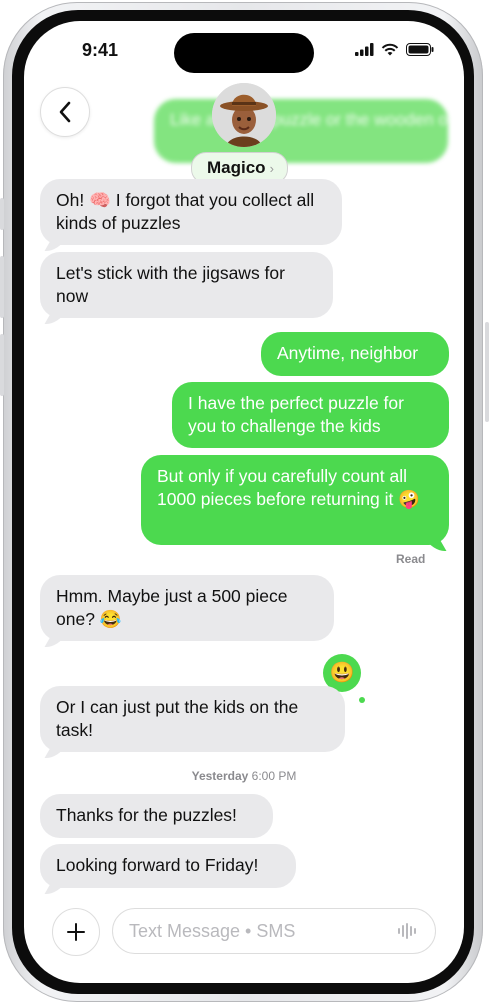 The image size is (490, 1008). Describe the element at coordinates (364, 49) in the screenshot. I see `signal-icon` at that location.